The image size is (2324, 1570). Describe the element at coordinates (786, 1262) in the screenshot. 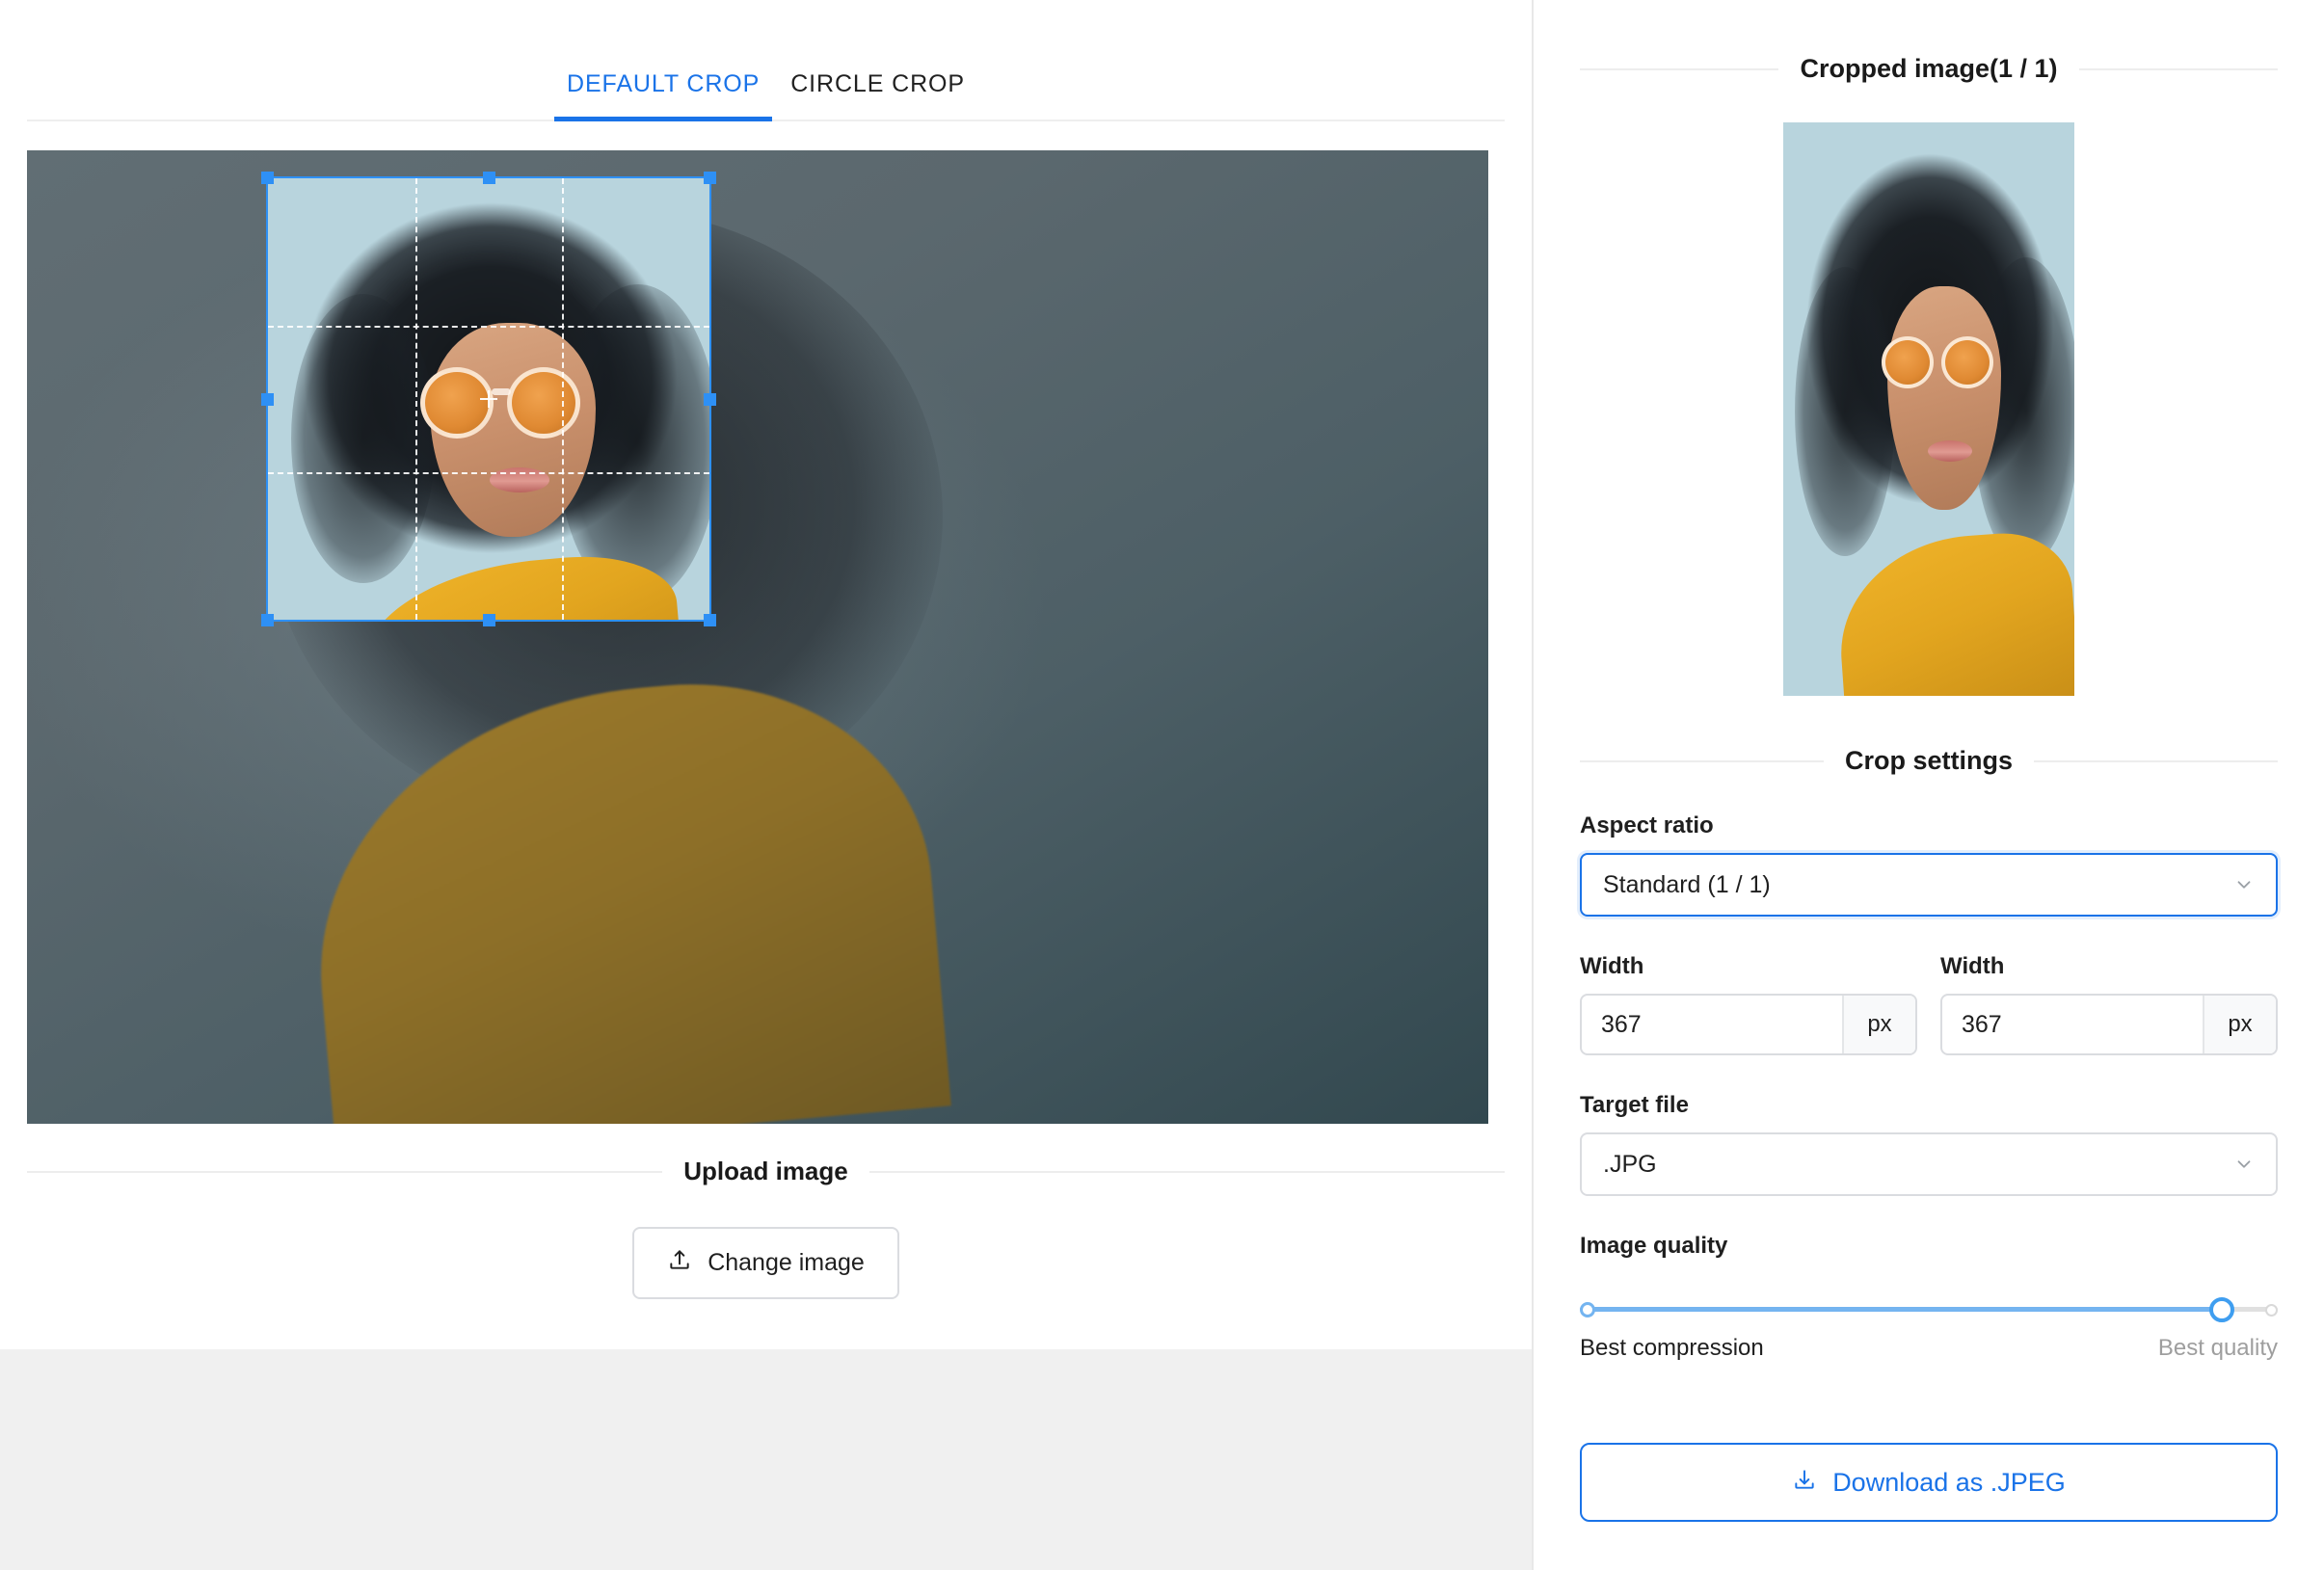

I see `change-image-label: Change image` at that location.